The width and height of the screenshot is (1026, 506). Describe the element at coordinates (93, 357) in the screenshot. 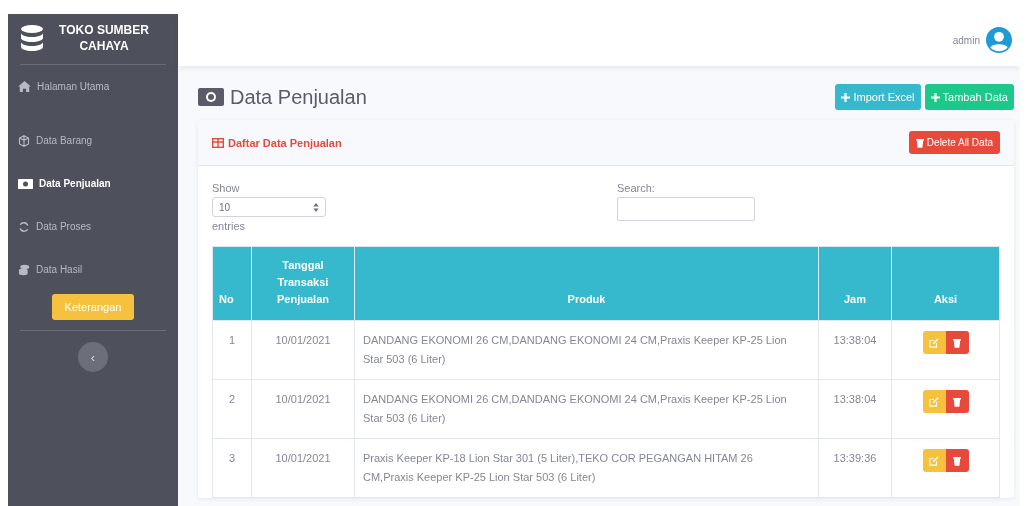

I see `sidebar-toggle-button: ‹` at that location.